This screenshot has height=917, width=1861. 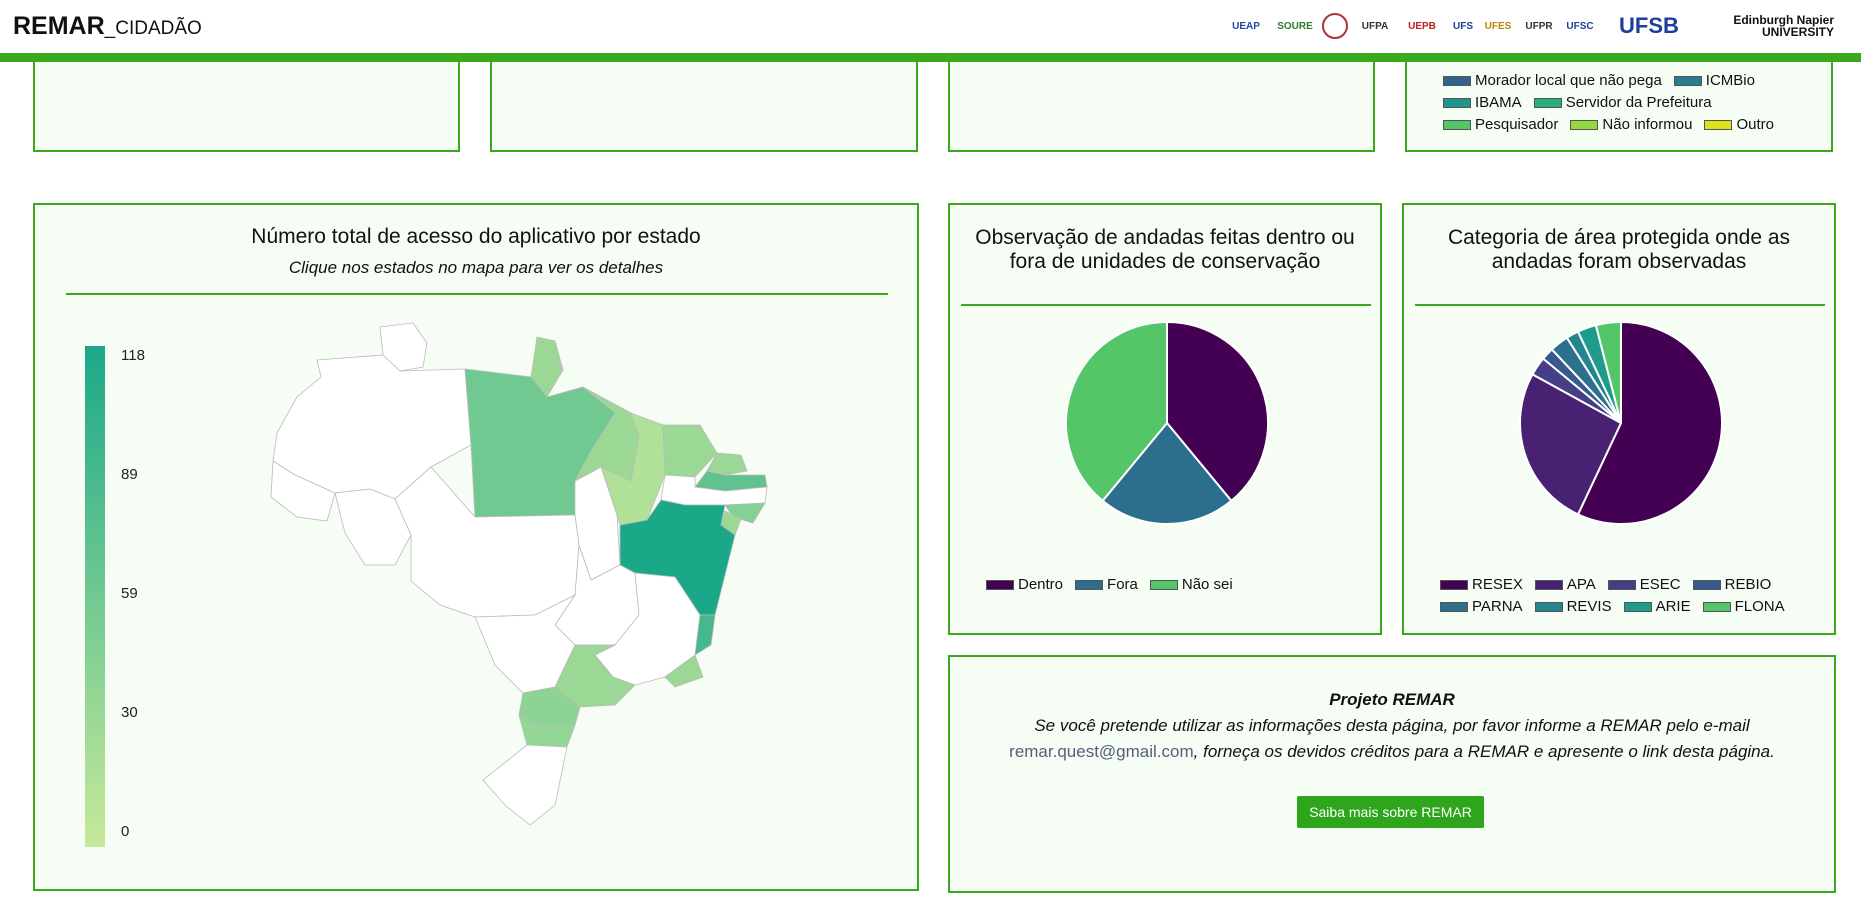 I want to click on legend-label: Fora, so click(x=1122, y=584).